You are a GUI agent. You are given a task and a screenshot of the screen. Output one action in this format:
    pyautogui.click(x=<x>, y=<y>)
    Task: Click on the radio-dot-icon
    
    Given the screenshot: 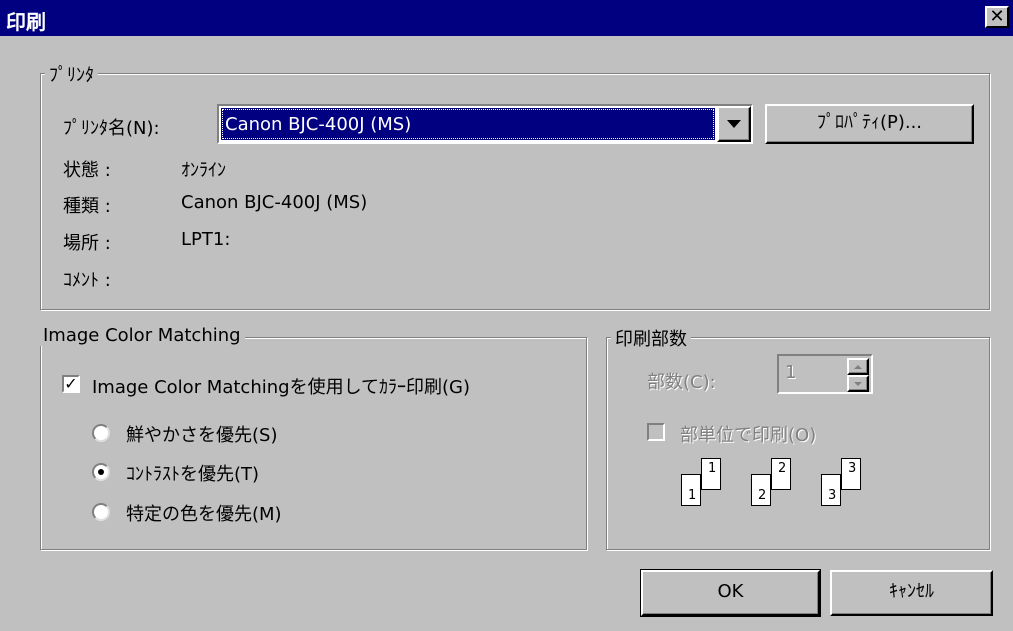 What is the action you would take?
    pyautogui.click(x=101, y=472)
    